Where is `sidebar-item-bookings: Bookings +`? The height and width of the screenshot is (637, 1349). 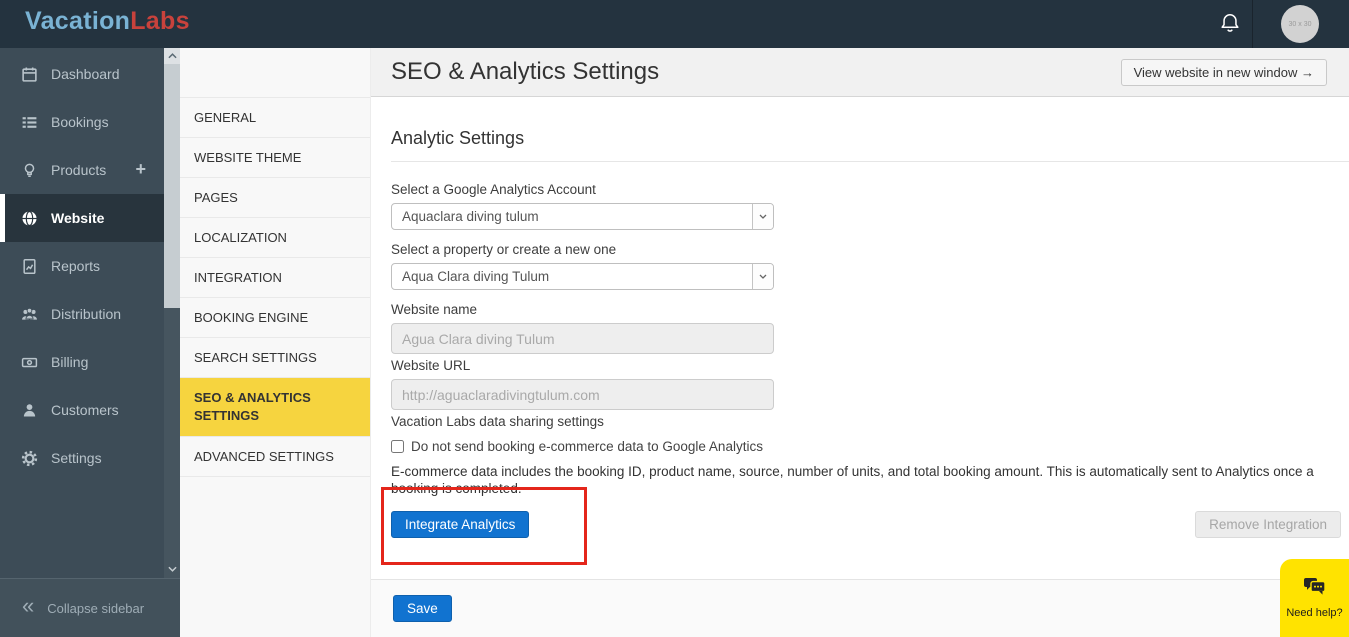 sidebar-item-bookings: Bookings + is located at coordinates (90, 122).